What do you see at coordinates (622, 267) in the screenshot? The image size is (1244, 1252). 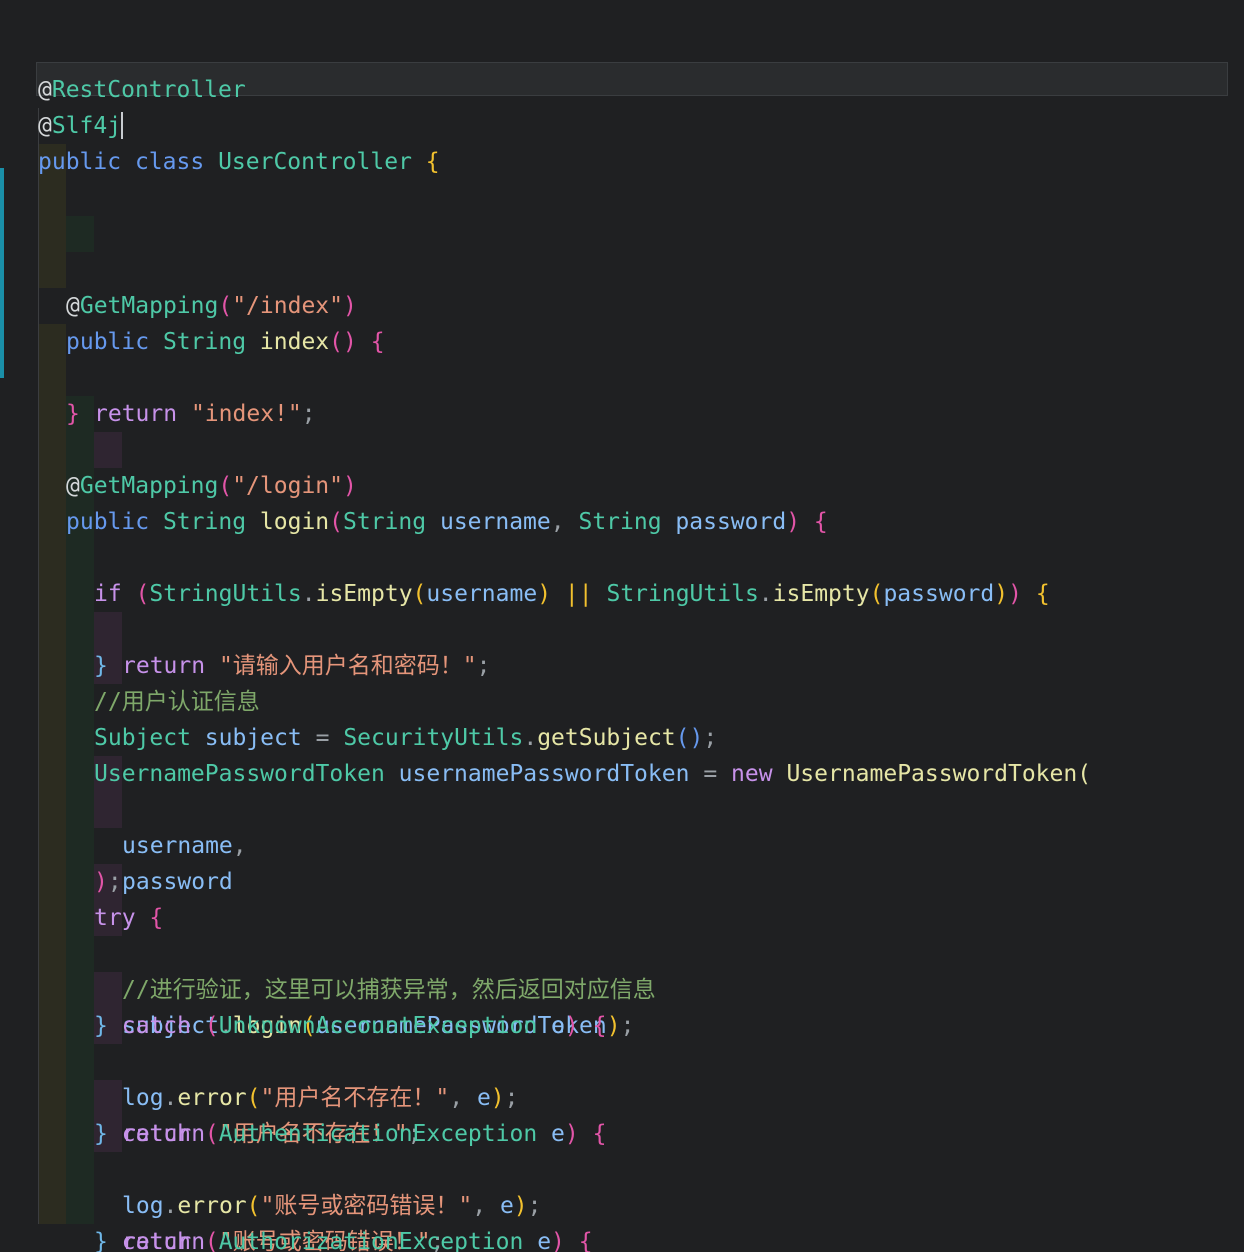 I see `code-line: public String index() {` at bounding box center [622, 267].